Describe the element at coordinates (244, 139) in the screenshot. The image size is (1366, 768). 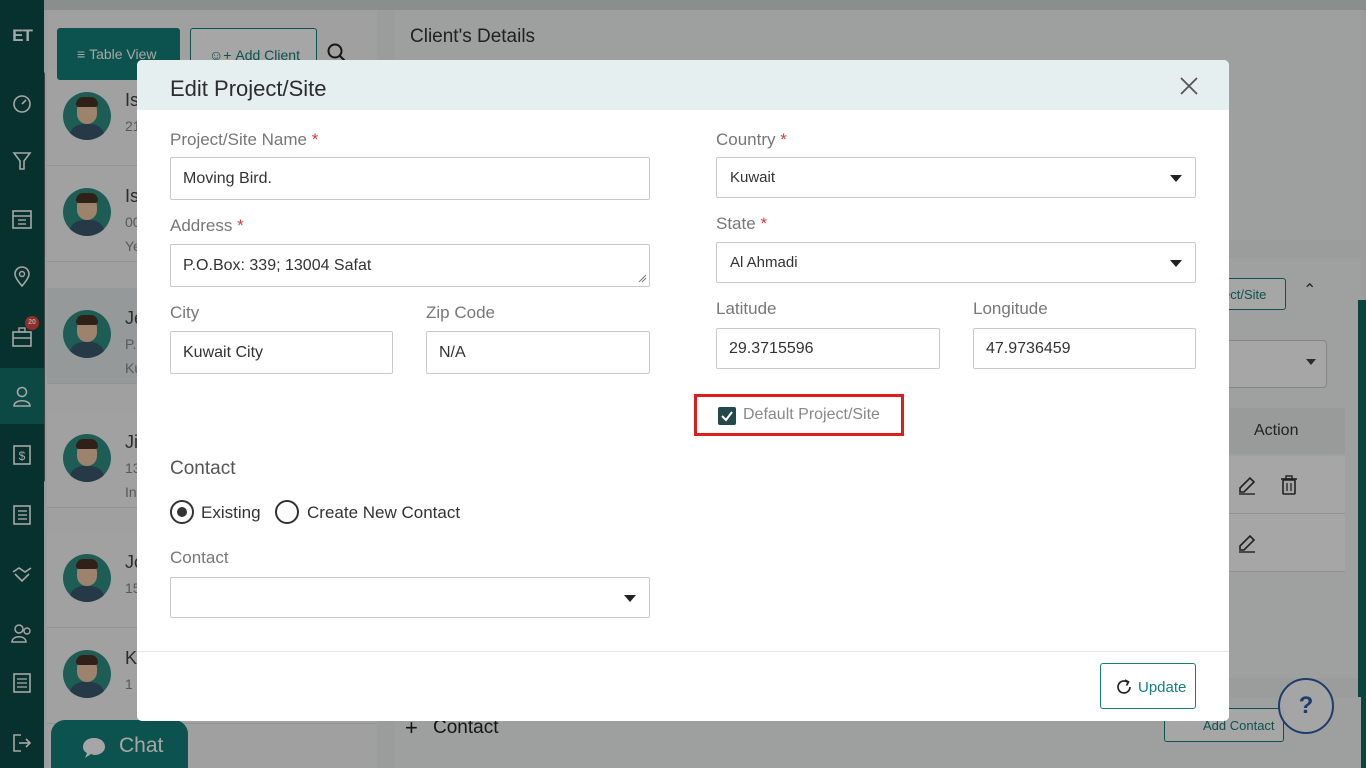
I see `project-name-label: Project/Site Name *` at that location.